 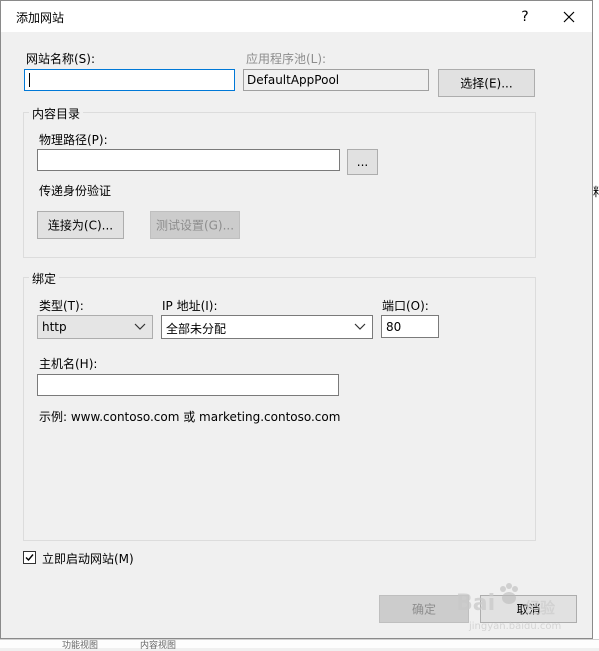 I want to click on watermark-logo-text: Bai, so click(x=476, y=603).